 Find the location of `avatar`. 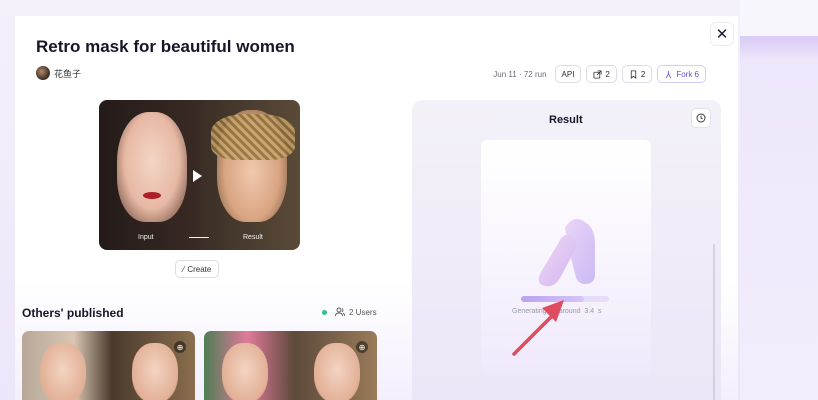

avatar is located at coordinates (43, 73).